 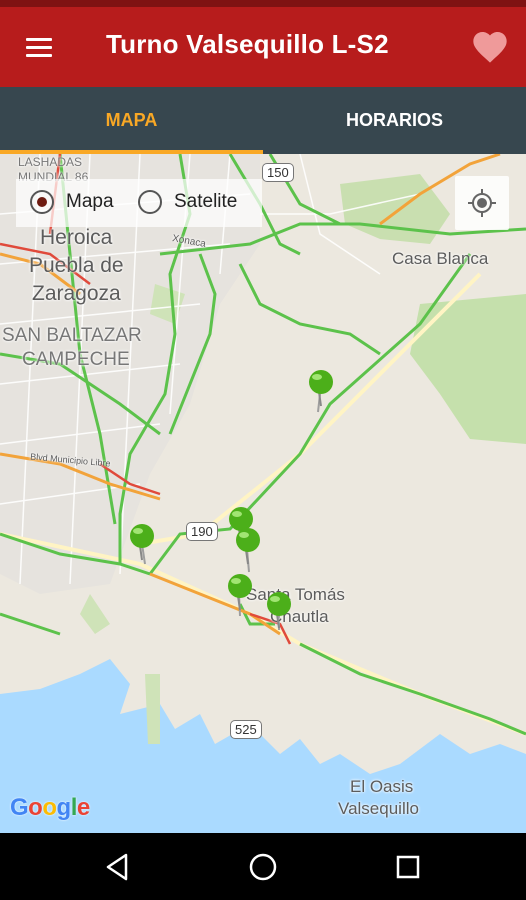 I want to click on map-label-casa-blanca: Casa Blanca, so click(x=440, y=258).